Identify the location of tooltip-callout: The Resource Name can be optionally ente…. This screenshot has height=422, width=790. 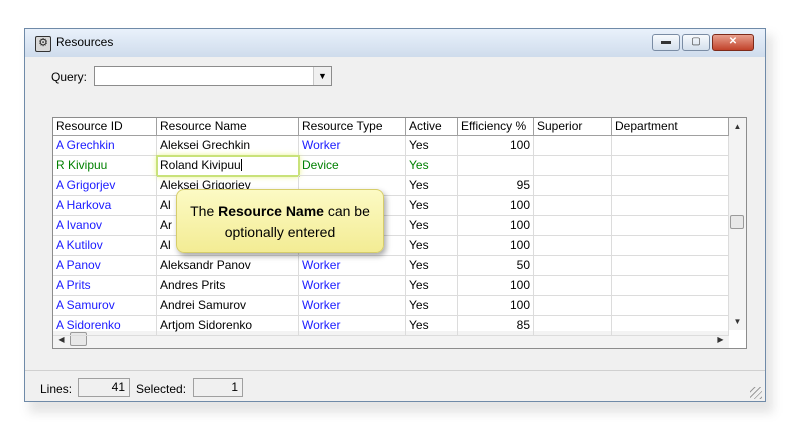
(280, 221).